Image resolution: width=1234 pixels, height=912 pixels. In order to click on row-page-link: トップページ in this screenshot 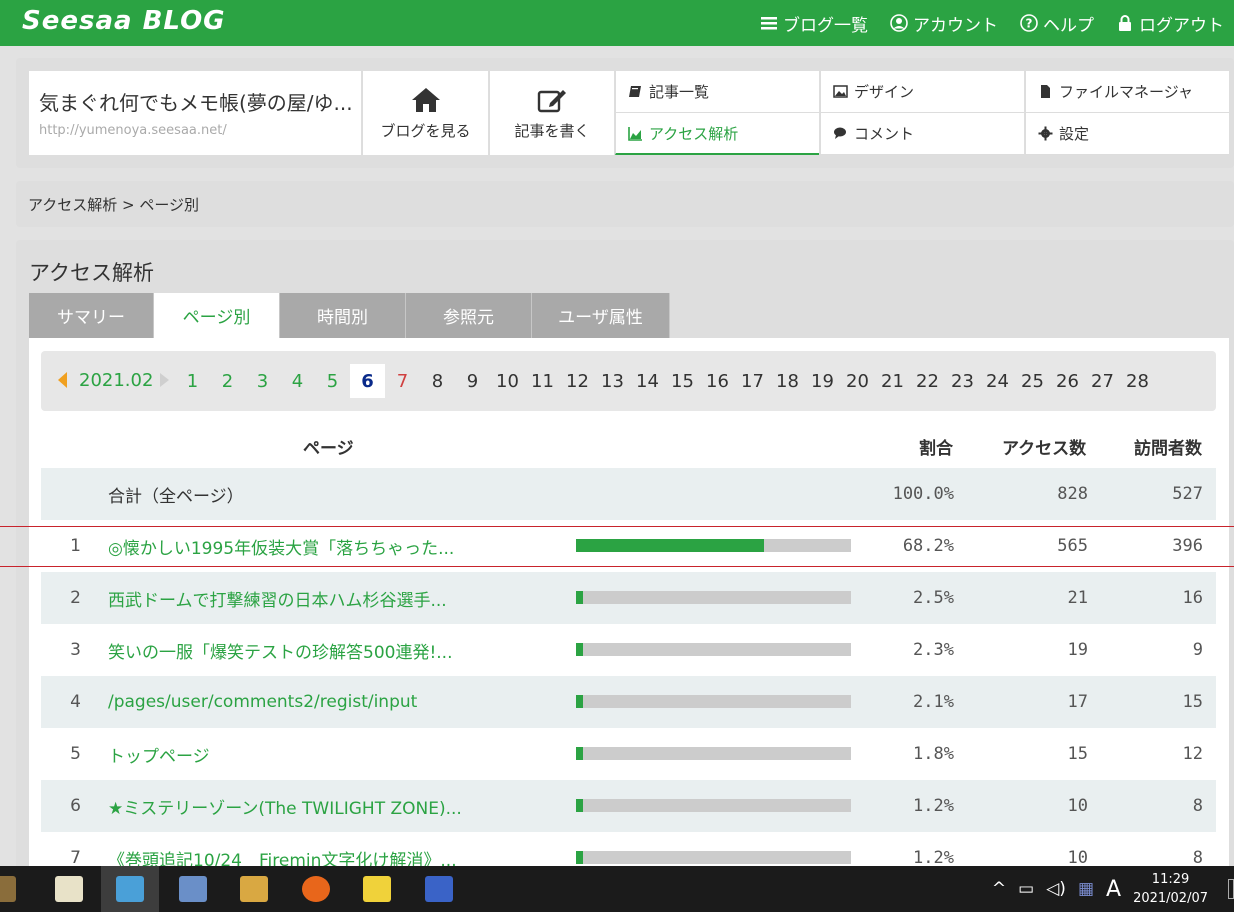, I will do `click(338, 754)`.